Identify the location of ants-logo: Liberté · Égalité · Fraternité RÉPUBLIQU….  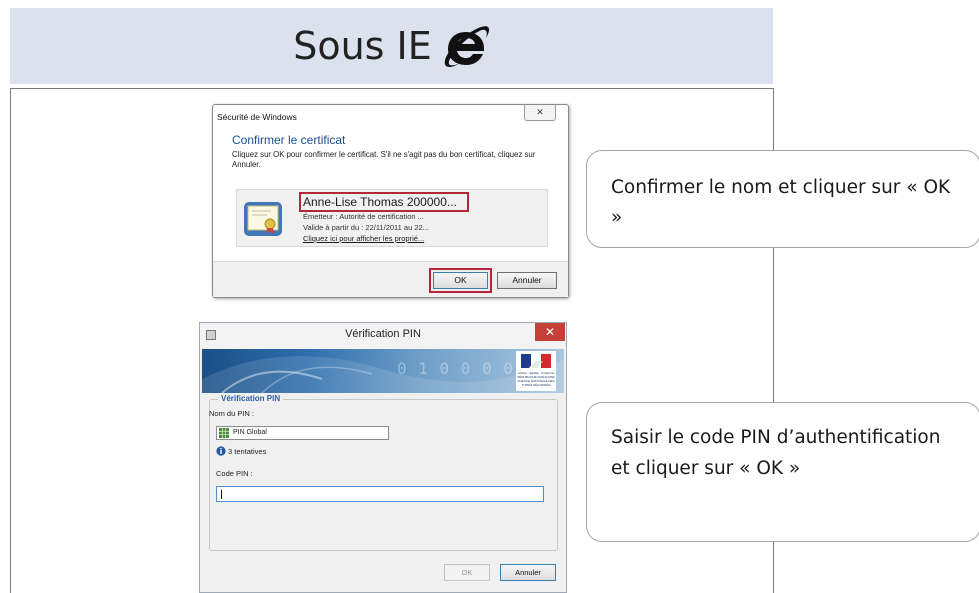
(536, 371).